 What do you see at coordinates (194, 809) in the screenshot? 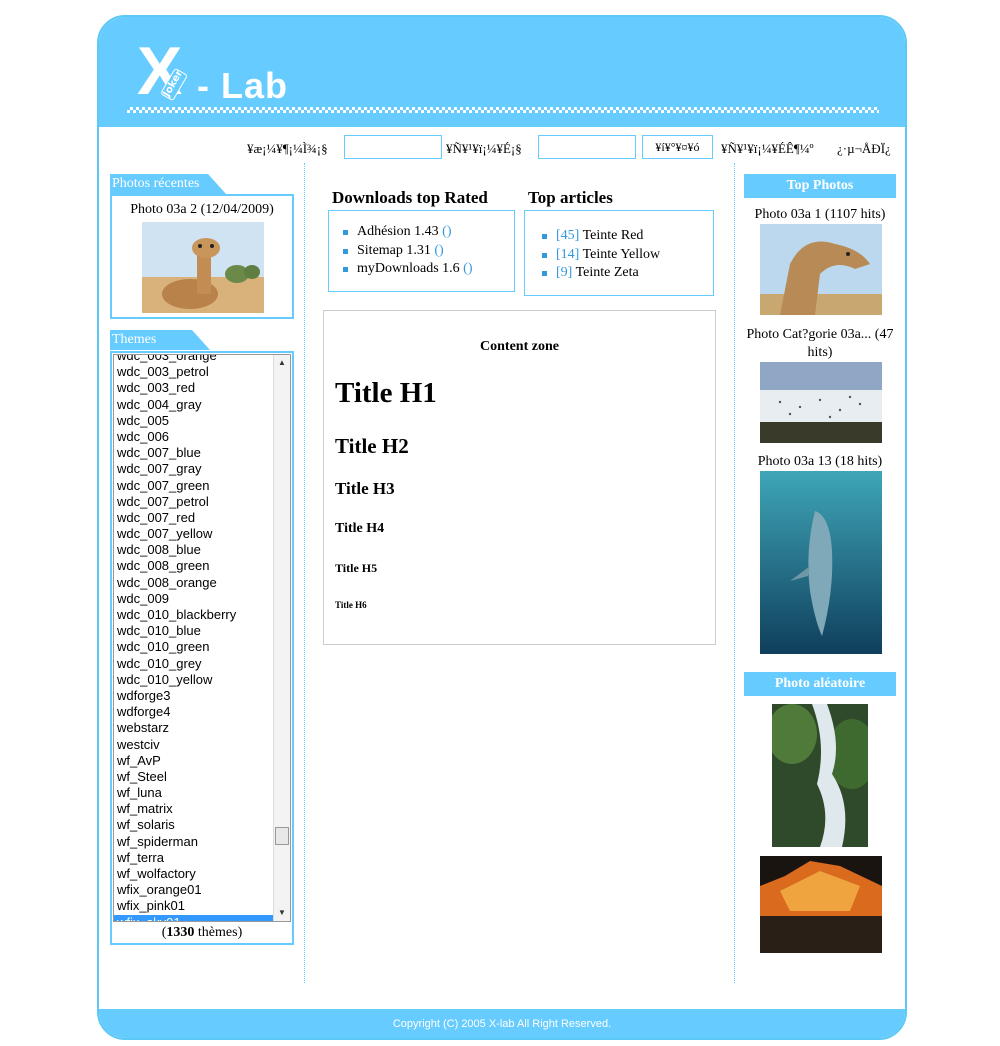
I see `theme-option: wf_matrix` at bounding box center [194, 809].